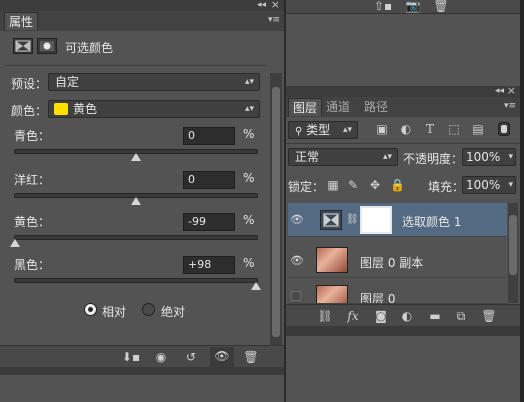 Image resolution: width=524 pixels, height=402 pixels. I want to click on layers-panel-topstrip: ◂◂ ×, so click(403, 90).